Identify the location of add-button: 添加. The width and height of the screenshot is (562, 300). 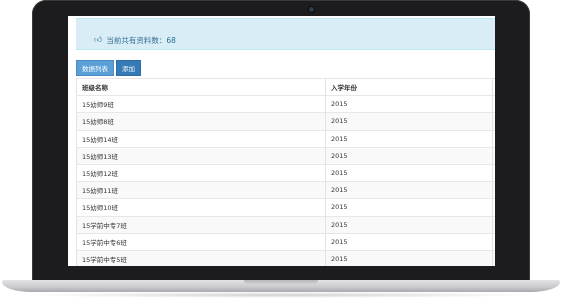
(128, 68).